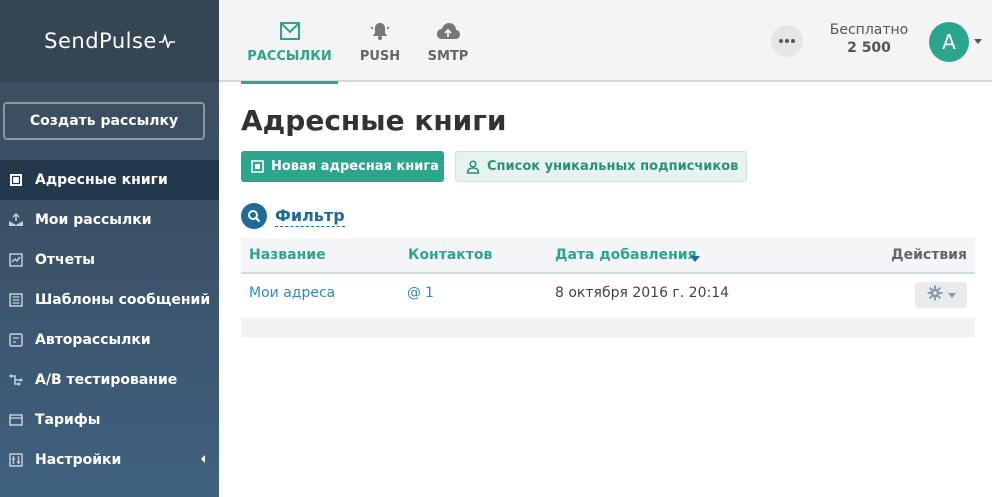 This screenshot has width=992, height=497. Describe the element at coordinates (450, 255) in the screenshot. I see `column-header-contacts: Контактов` at that location.